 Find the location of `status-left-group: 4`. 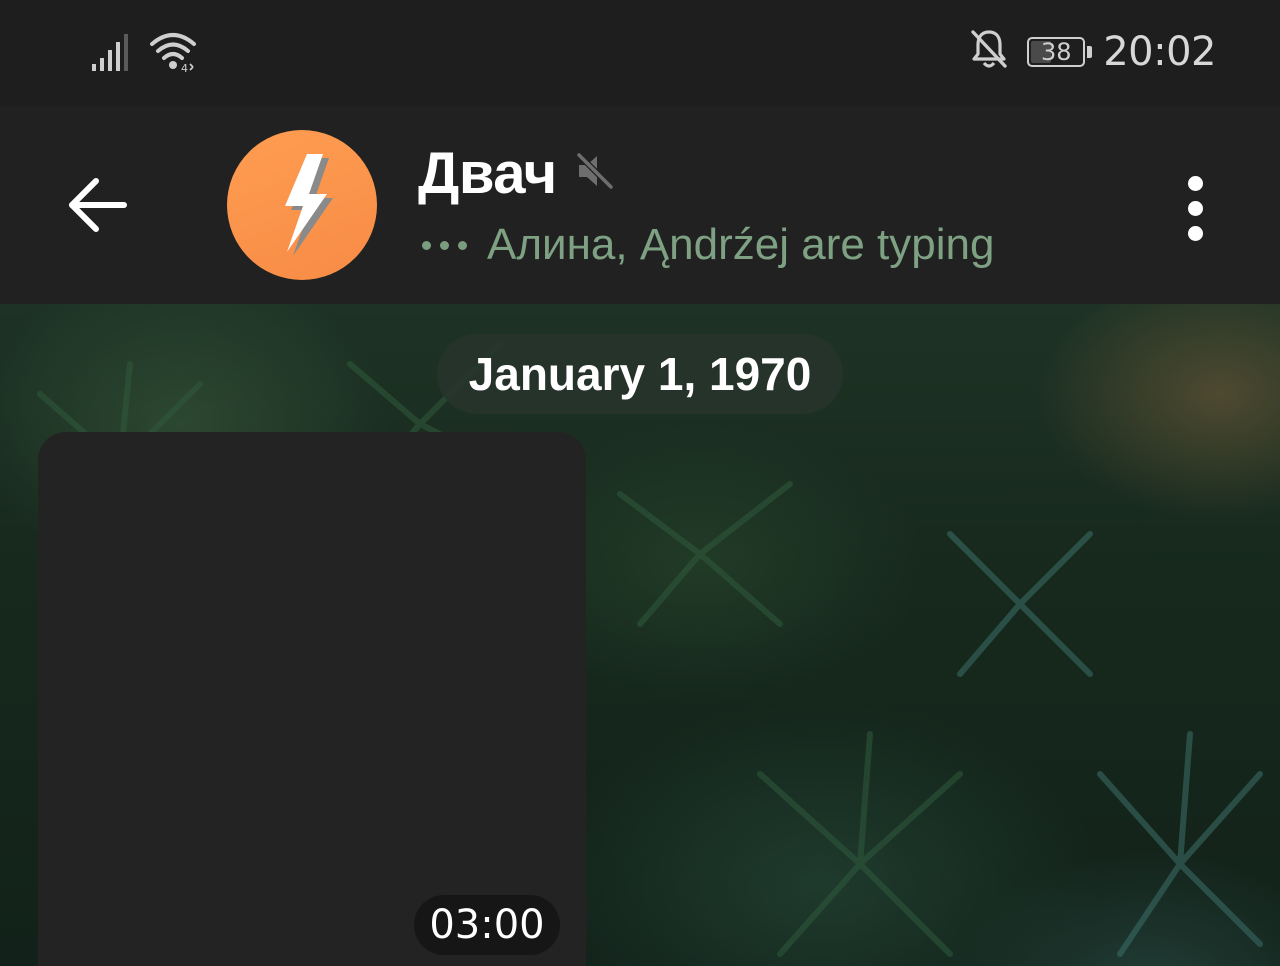

status-left-group: 4 is located at coordinates (144, 53).